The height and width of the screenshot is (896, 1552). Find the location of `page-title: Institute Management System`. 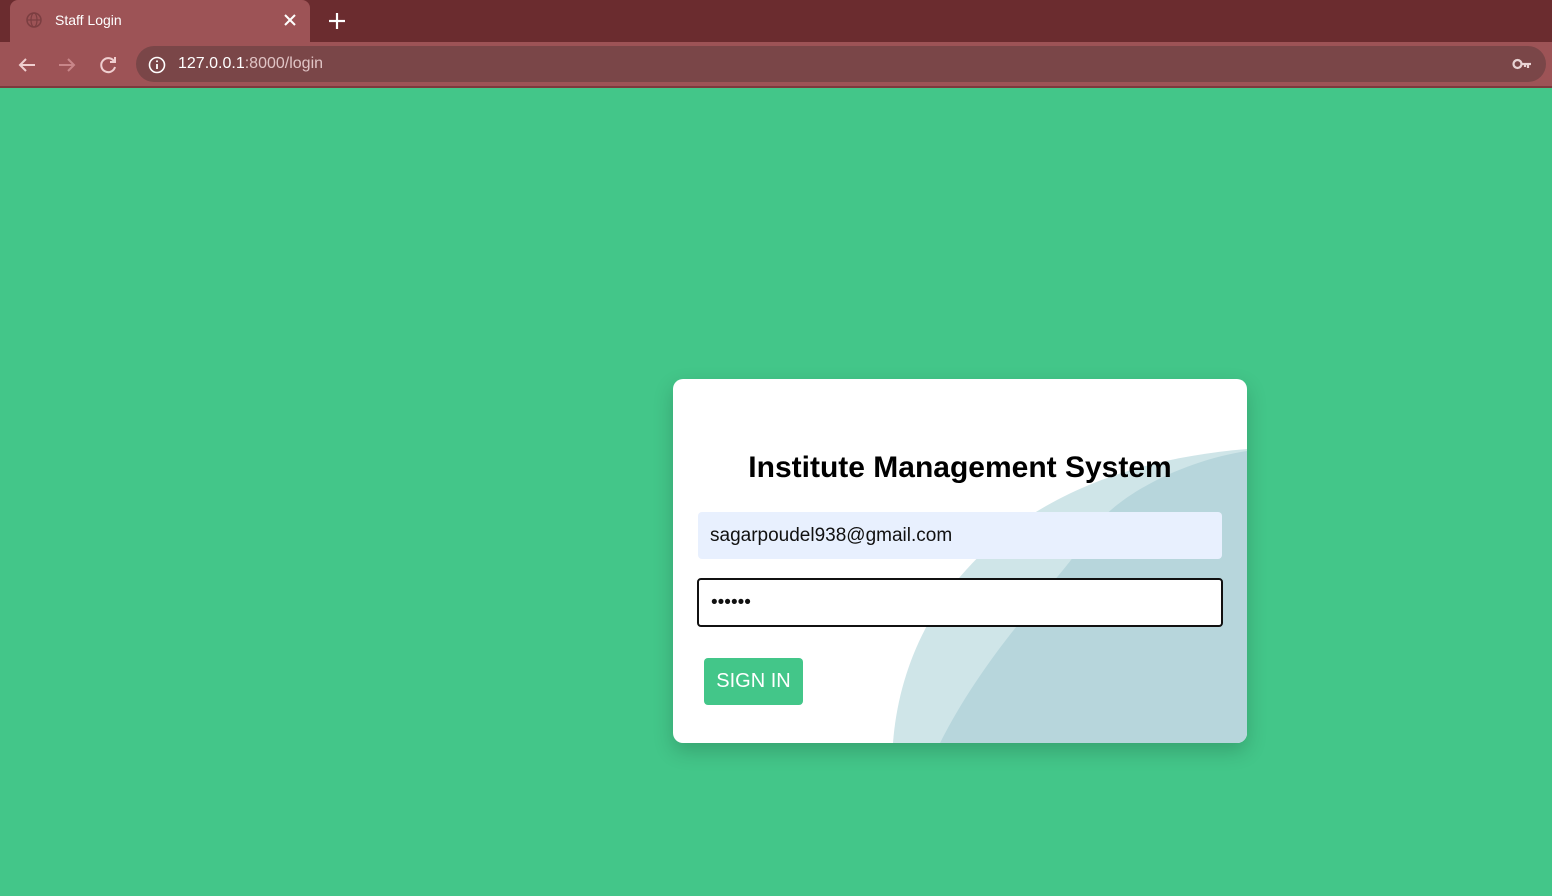

page-title: Institute Management System is located at coordinates (960, 467).